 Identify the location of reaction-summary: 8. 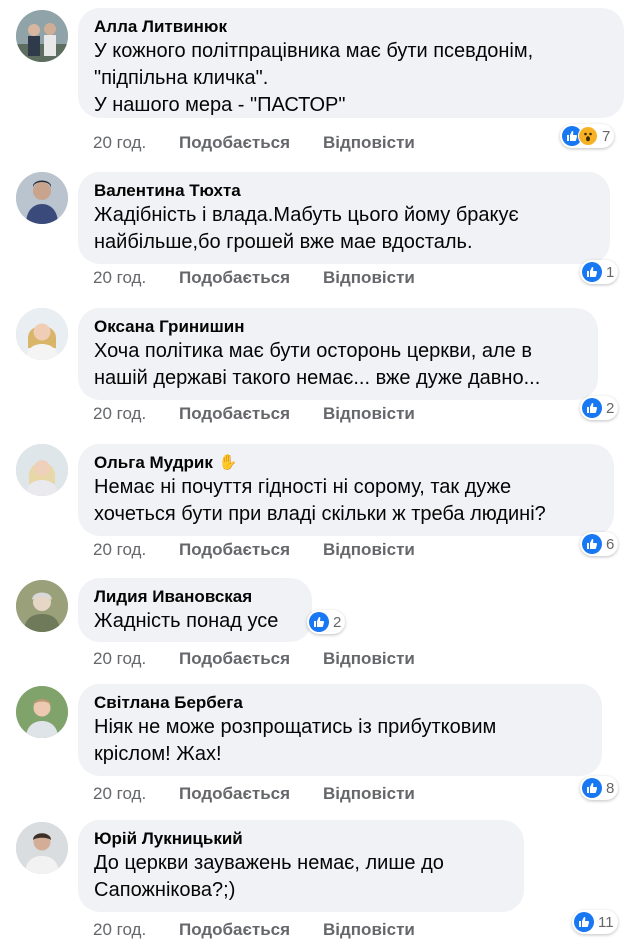
(599, 788).